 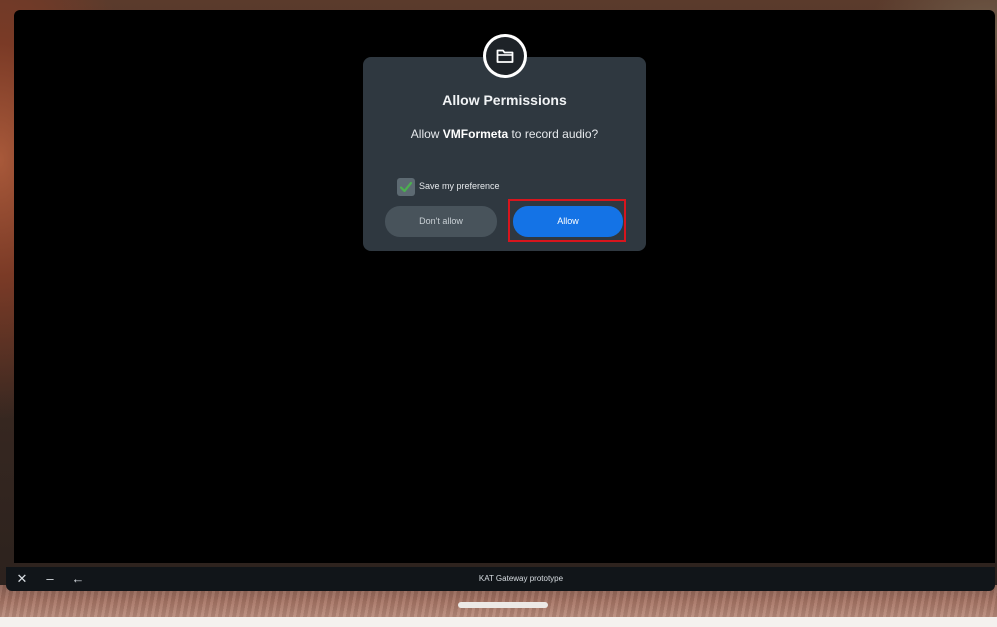 What do you see at coordinates (78, 579) in the screenshot?
I see `back-arrow-icon: ←` at bounding box center [78, 579].